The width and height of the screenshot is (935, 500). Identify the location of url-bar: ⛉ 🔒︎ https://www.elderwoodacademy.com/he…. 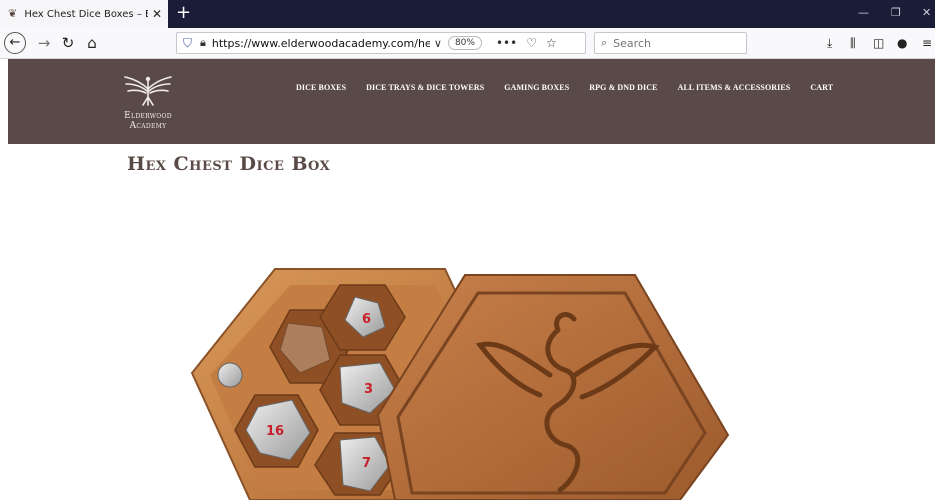
(381, 43).